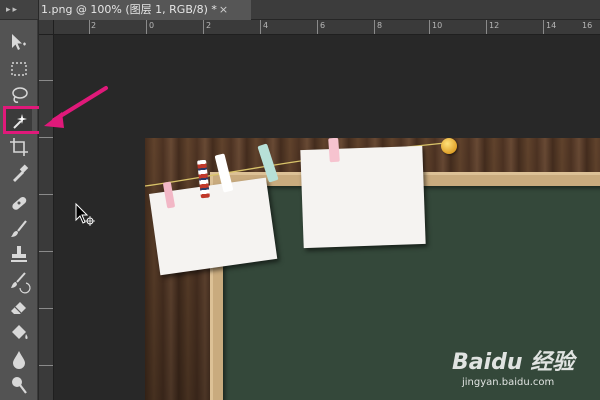 This screenshot has height=400, width=600. I want to click on eraser-icon, so click(18, 308).